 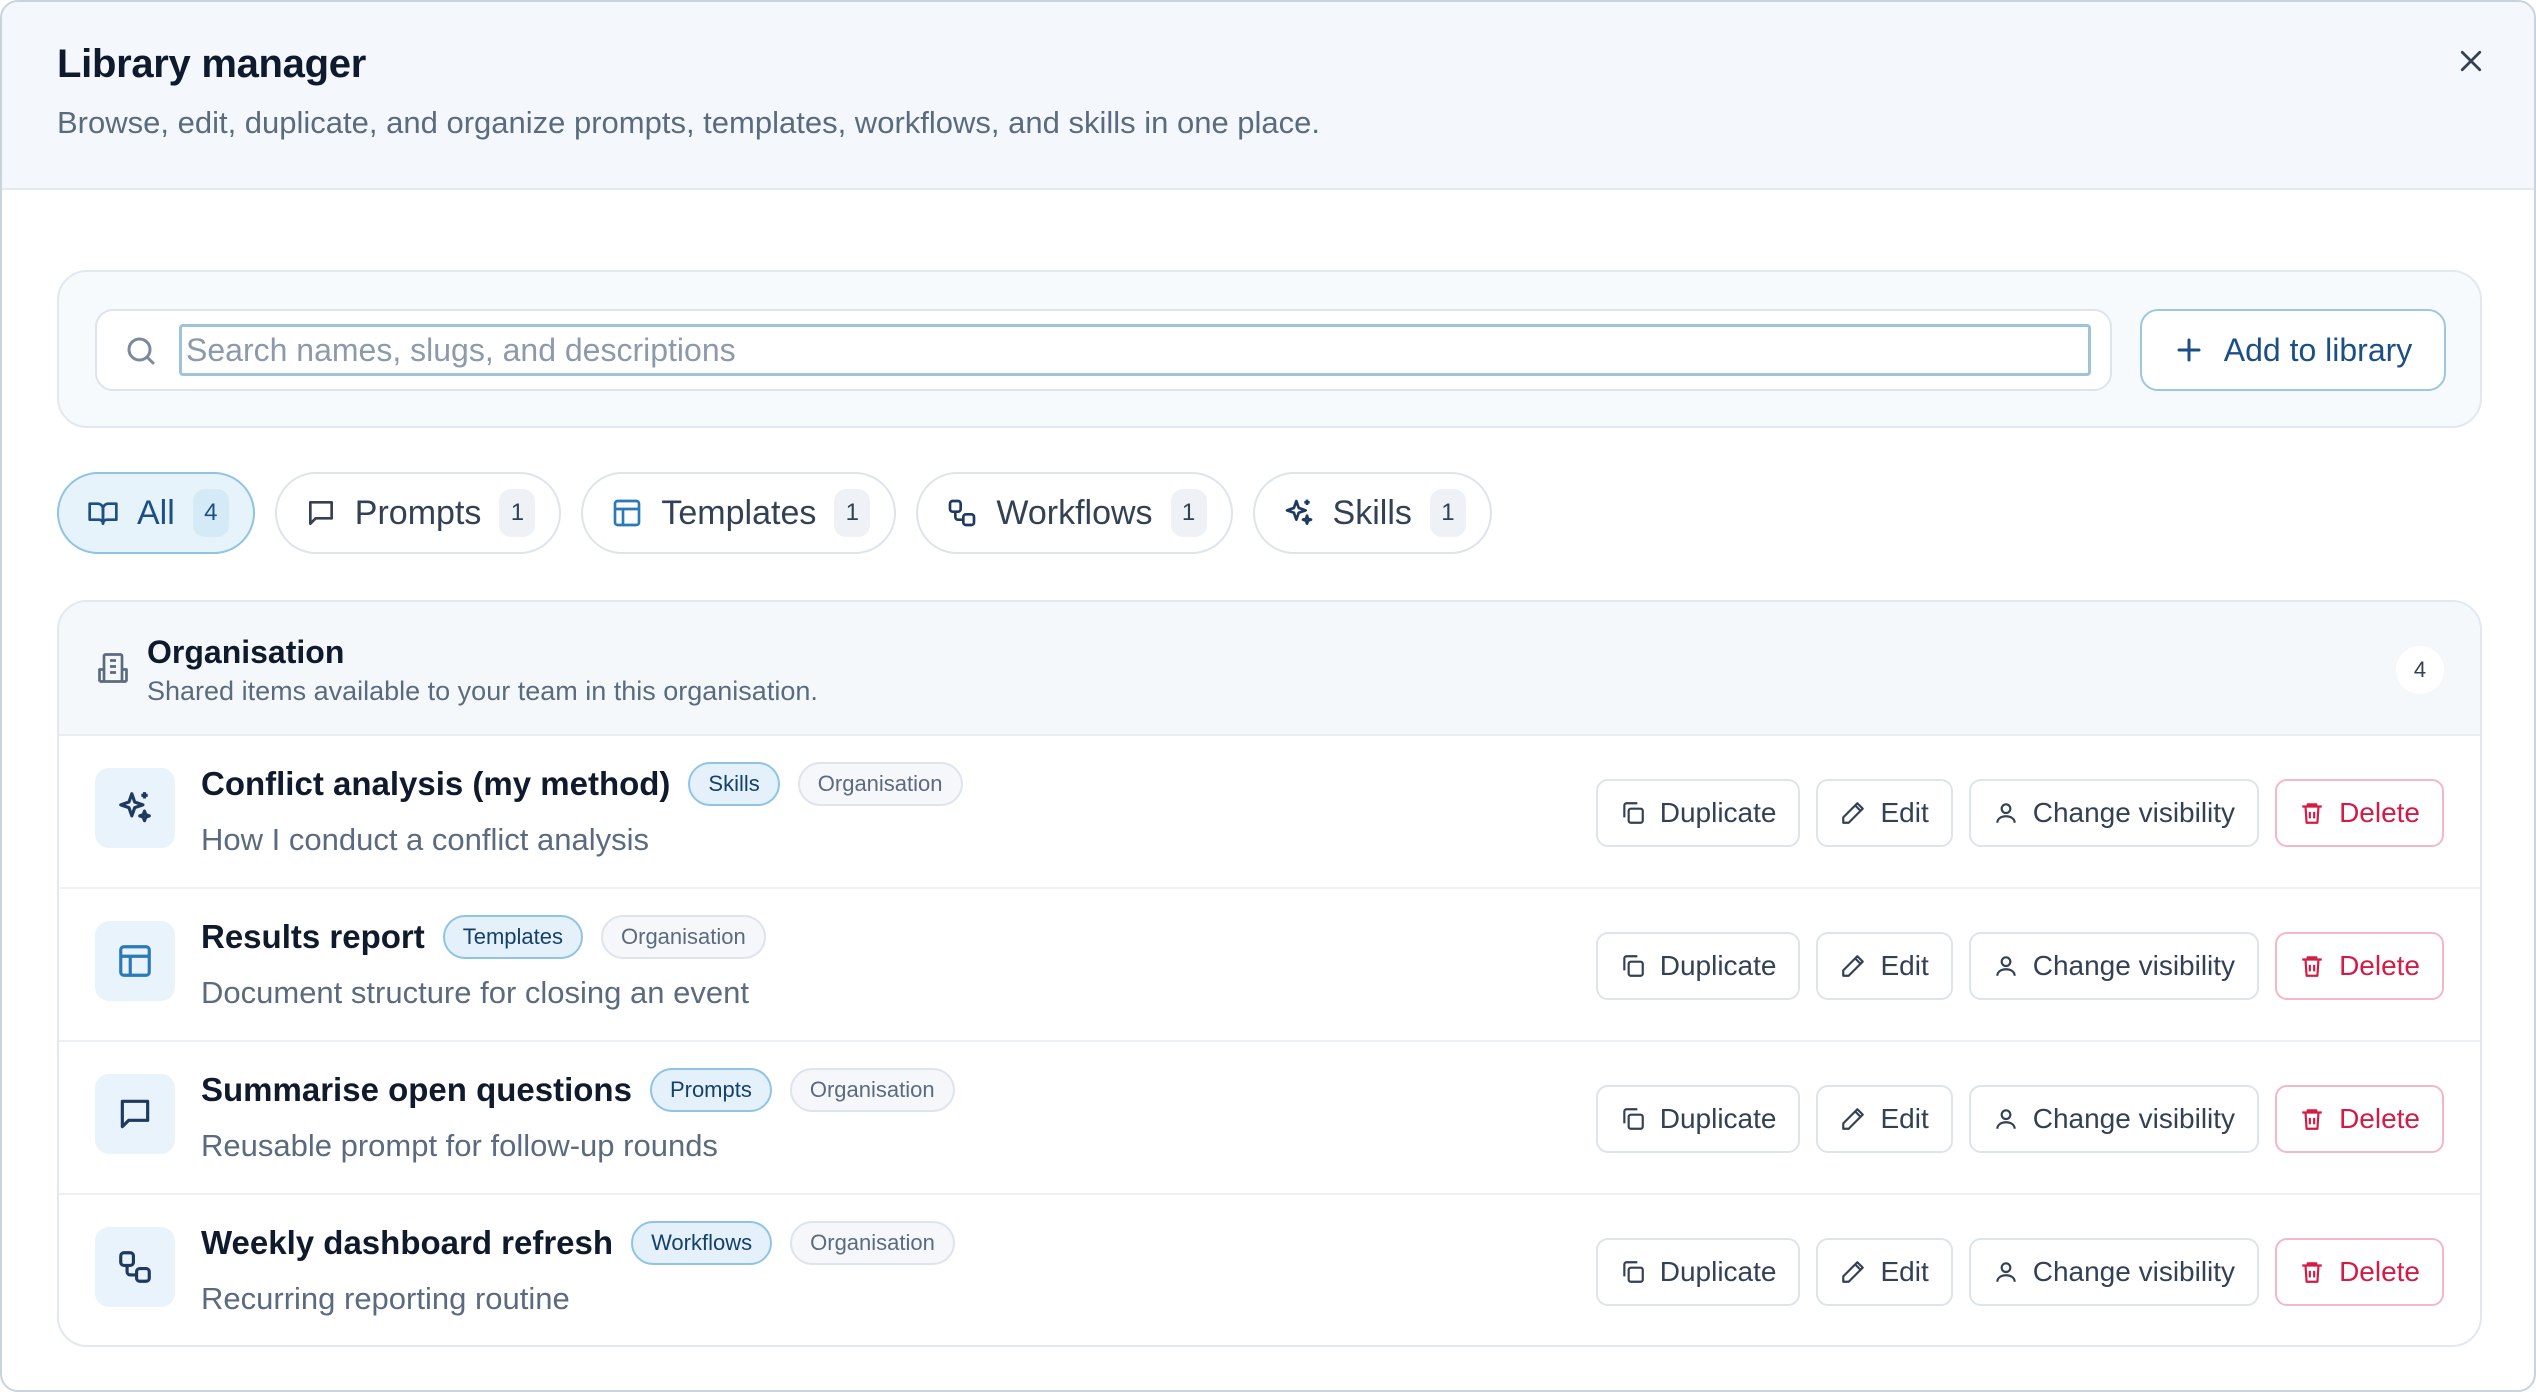 What do you see at coordinates (517, 513) in the screenshot?
I see `tab-prompts-count: 1` at bounding box center [517, 513].